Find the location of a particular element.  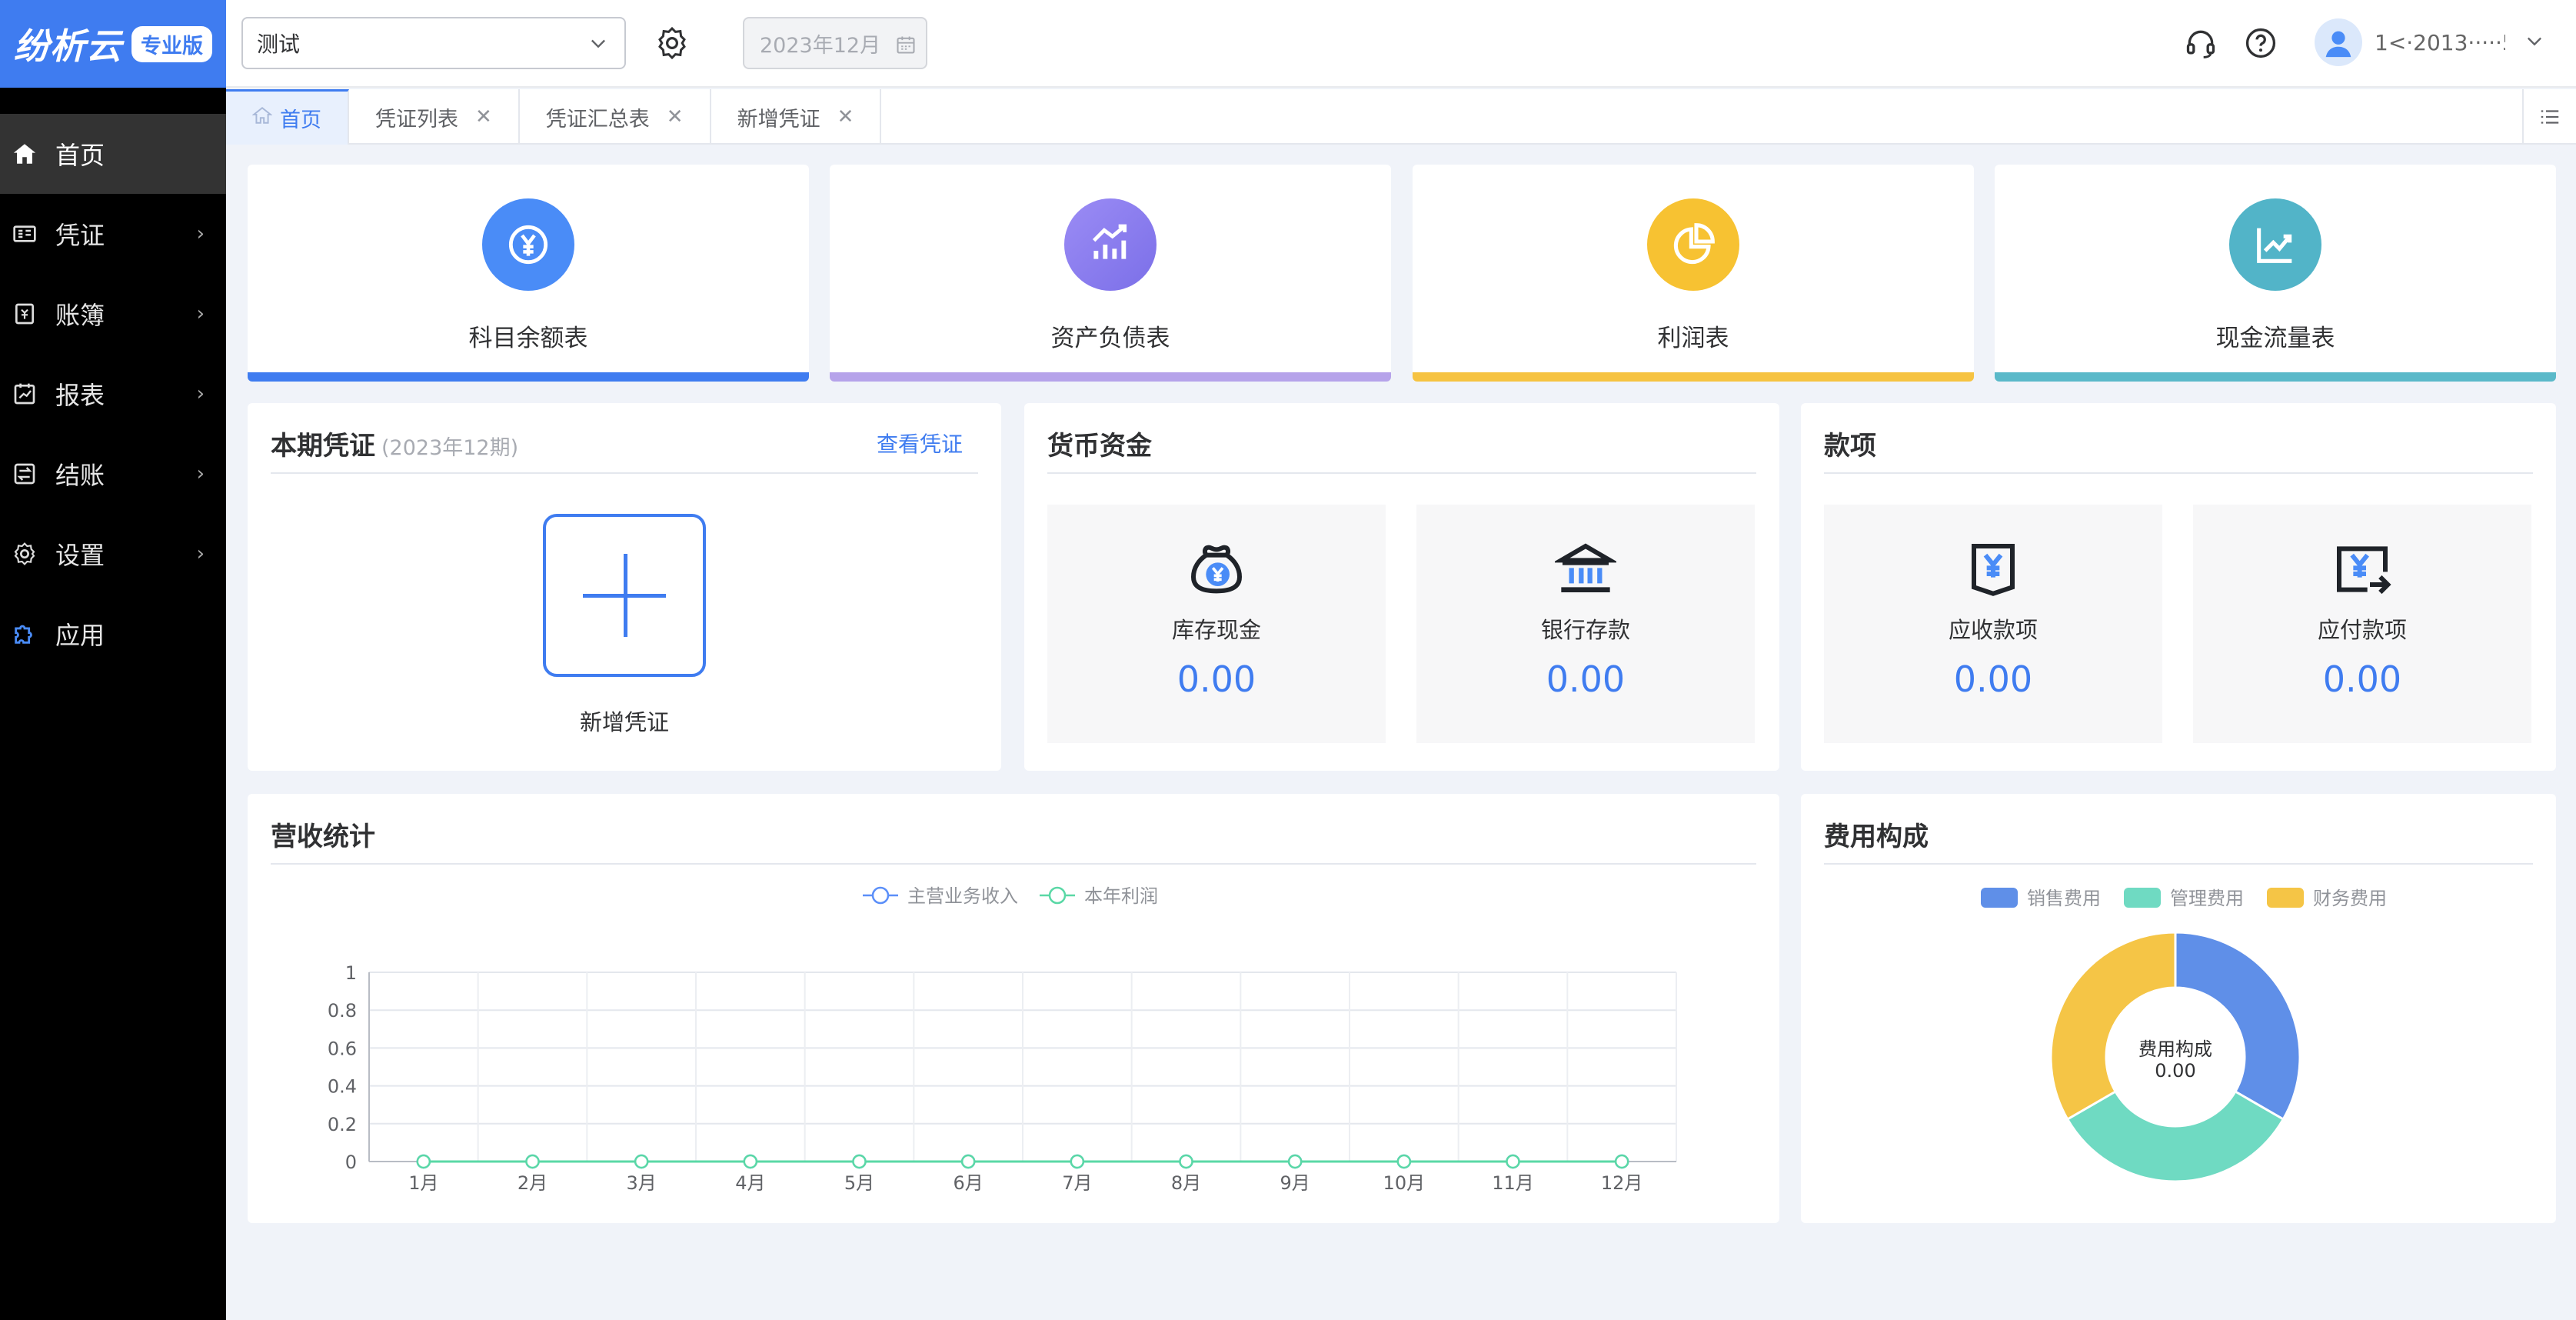

sidebar-item-home: 首页 is located at coordinates (113, 154).